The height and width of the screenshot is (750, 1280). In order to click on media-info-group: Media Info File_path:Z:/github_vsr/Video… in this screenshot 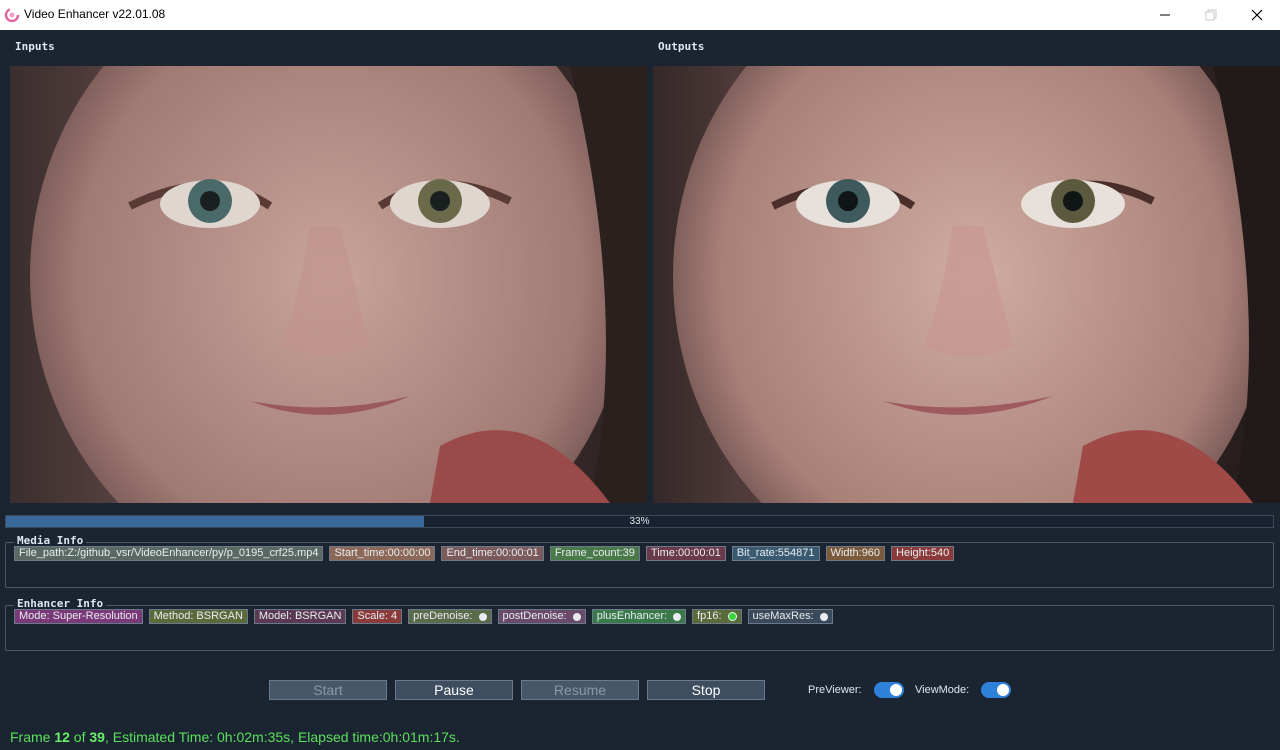, I will do `click(639, 561)`.